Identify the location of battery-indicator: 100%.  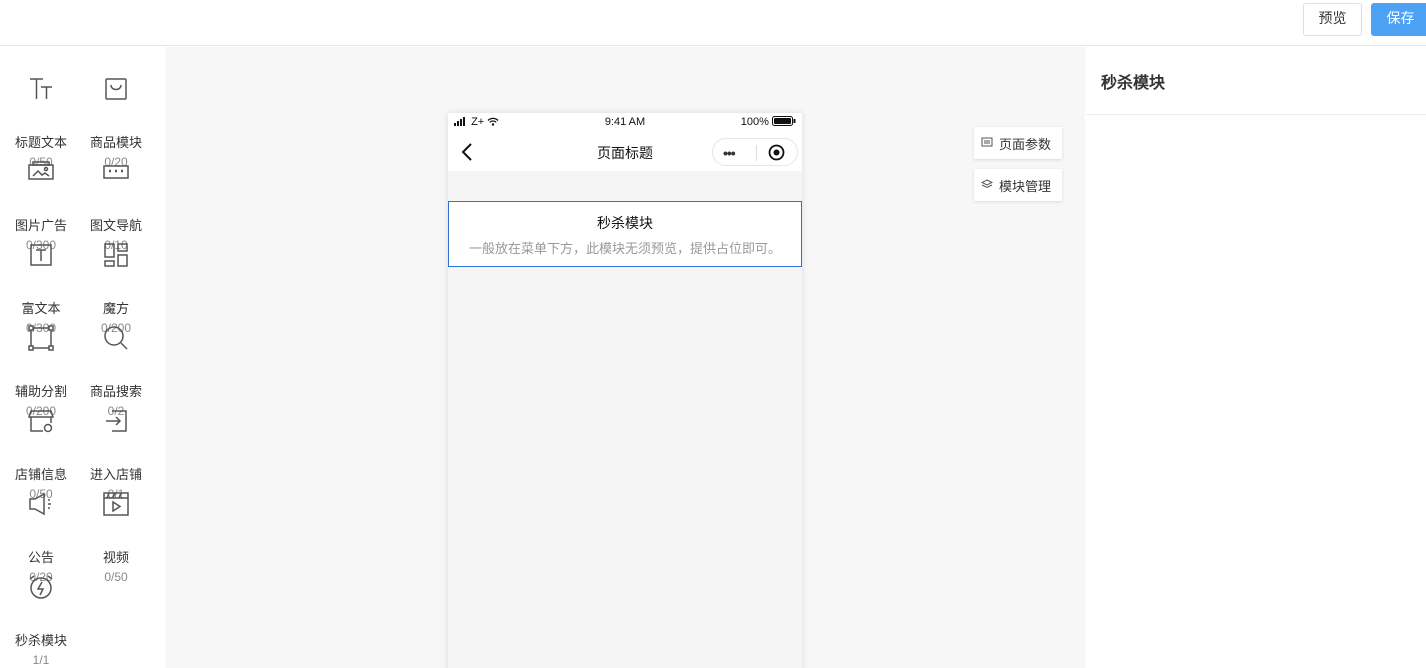
(768, 122).